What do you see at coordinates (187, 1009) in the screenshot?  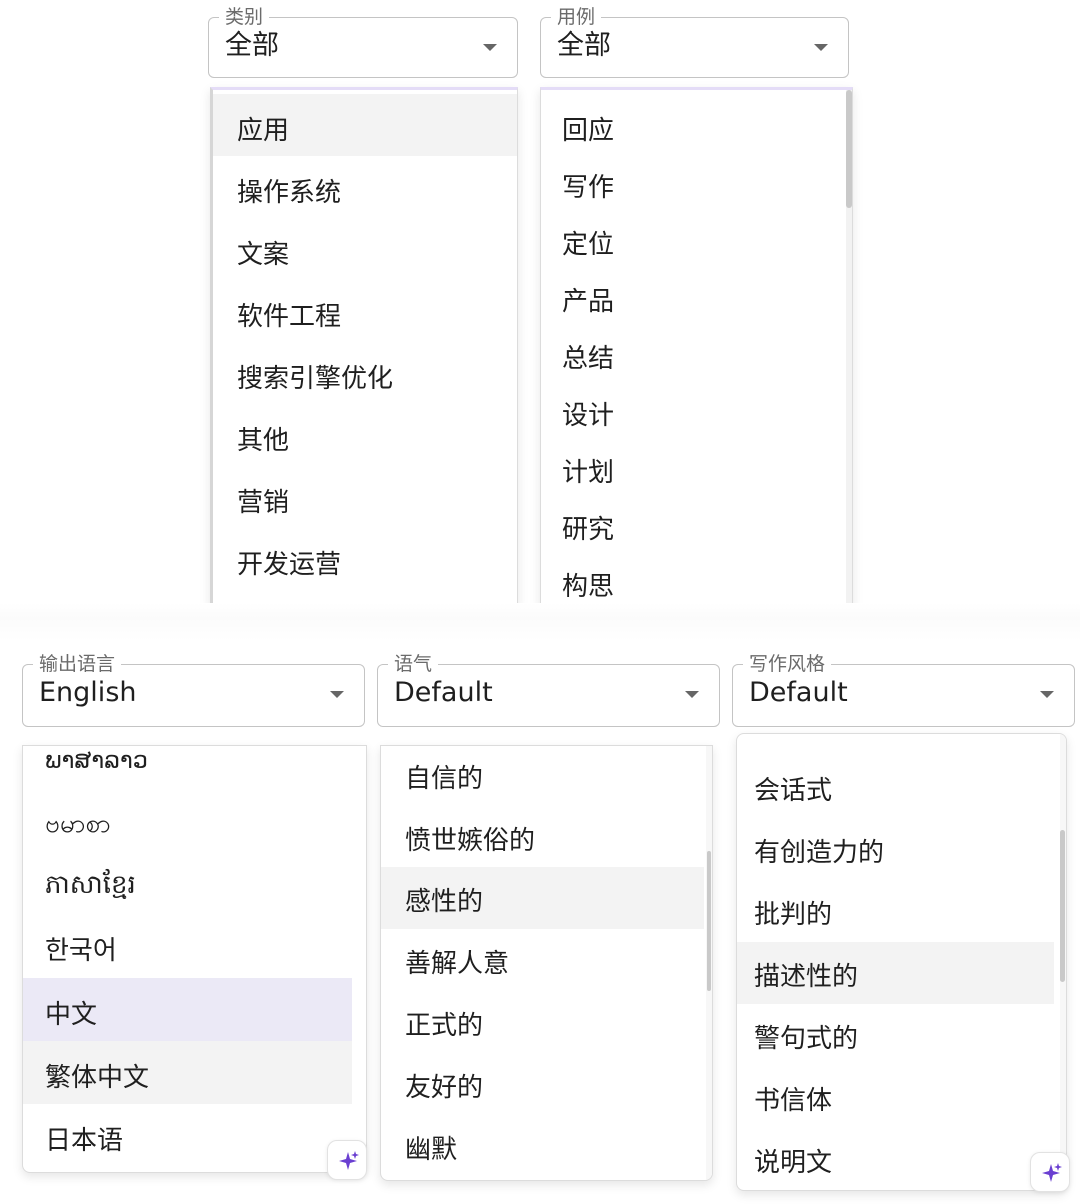 I see `language-option: 中文` at bounding box center [187, 1009].